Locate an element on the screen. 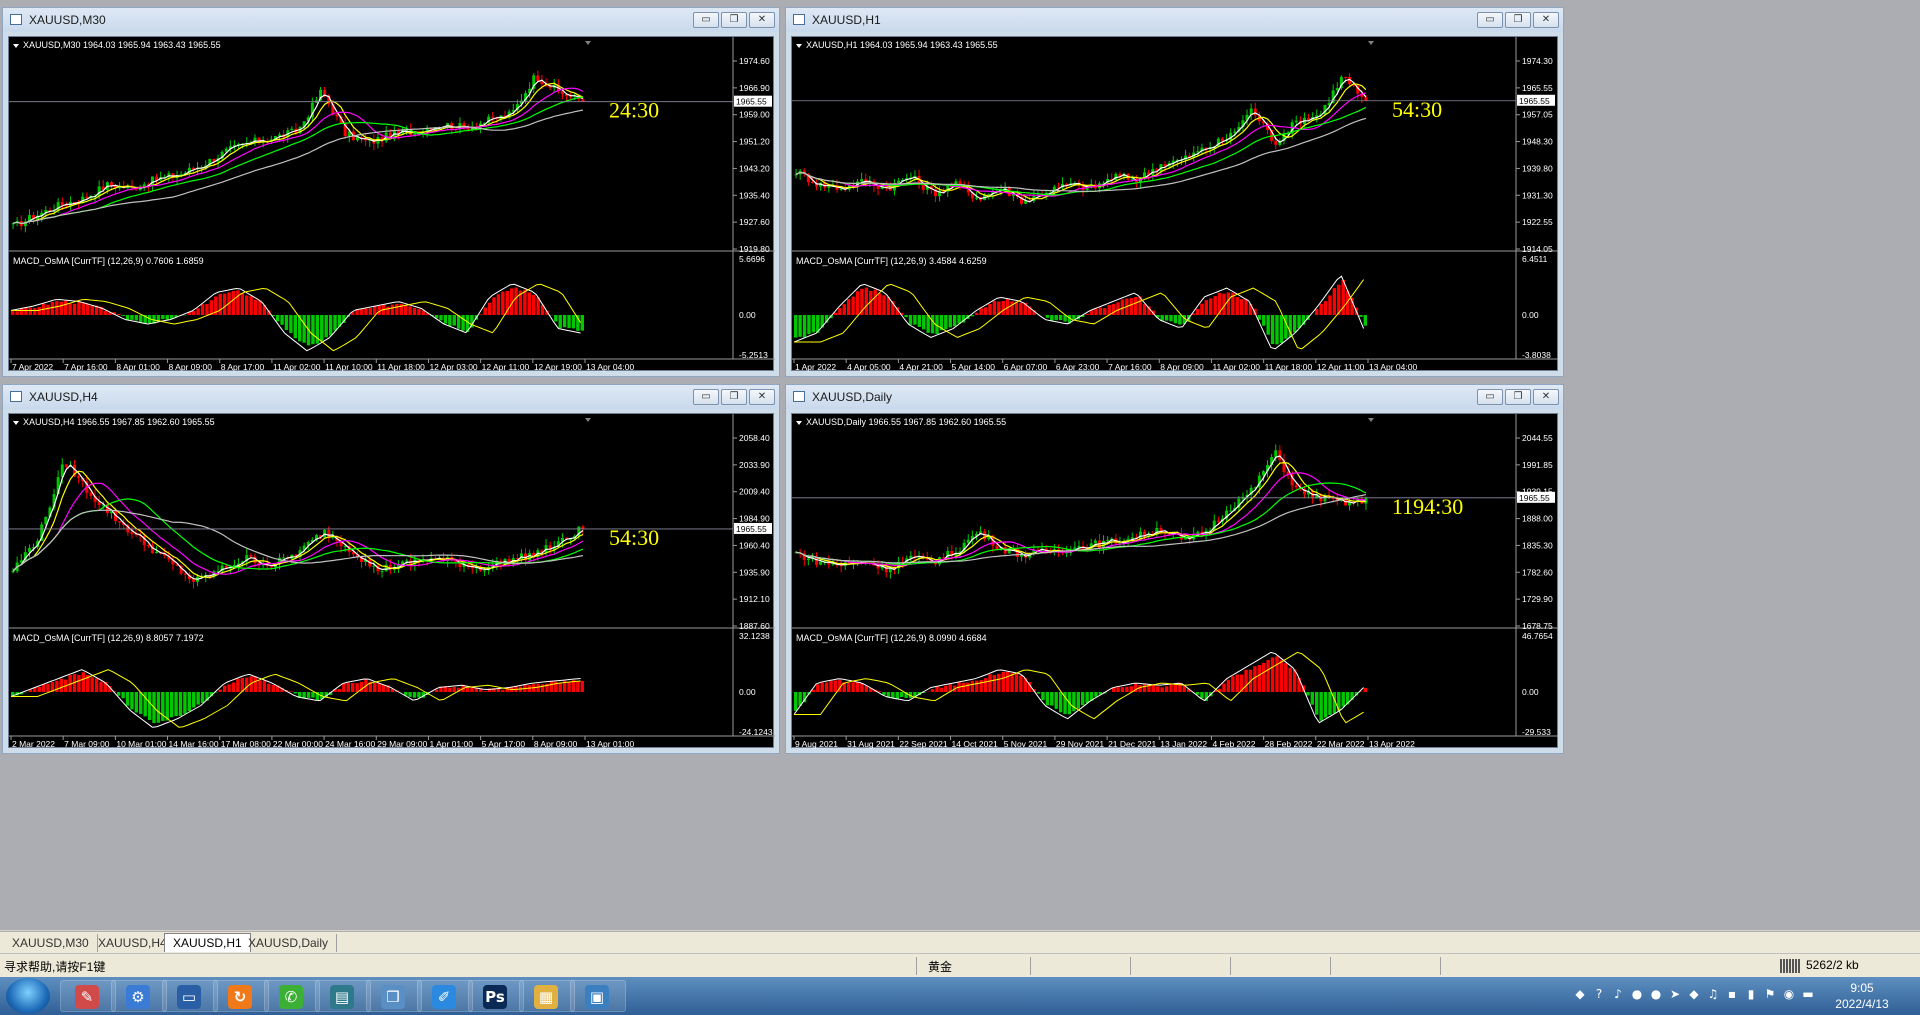  taskbar-wechat-app: ✆ is located at coordinates (292, 996).